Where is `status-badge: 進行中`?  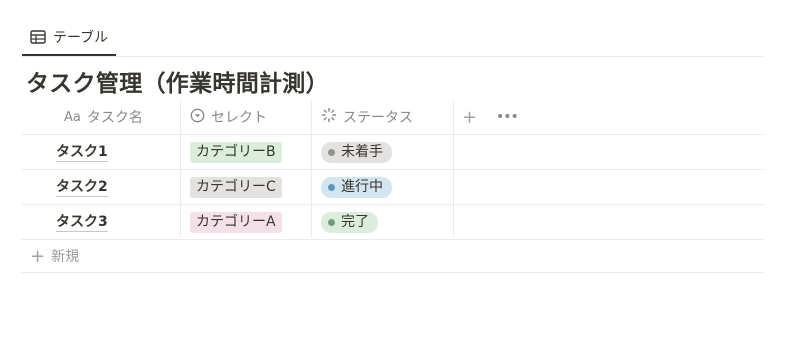 status-badge: 進行中 is located at coordinates (356, 187).